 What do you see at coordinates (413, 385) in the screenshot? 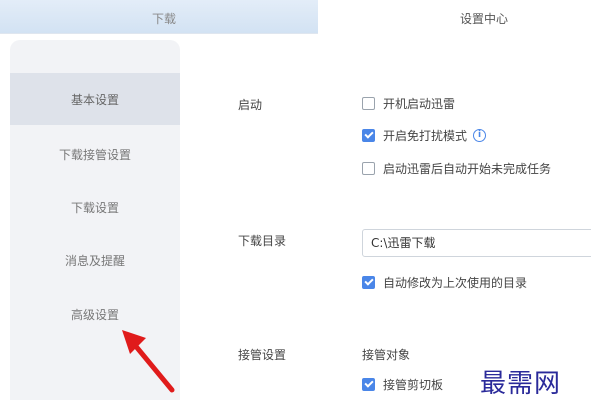
I see `takeover-clipboard-label: 接管剪切板` at bounding box center [413, 385].